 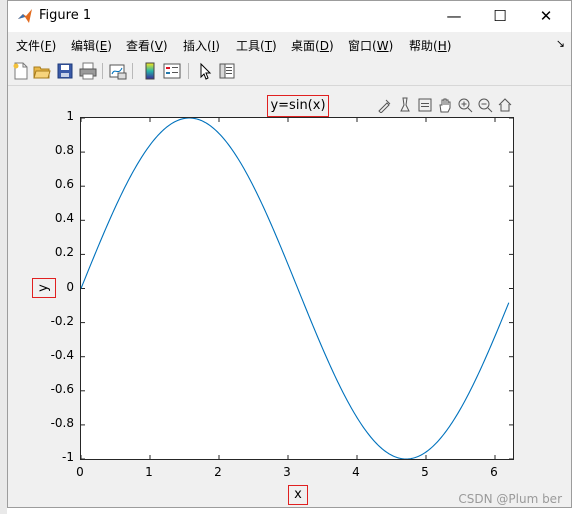 What do you see at coordinates (445, 105) in the screenshot?
I see `pan-icon` at bounding box center [445, 105].